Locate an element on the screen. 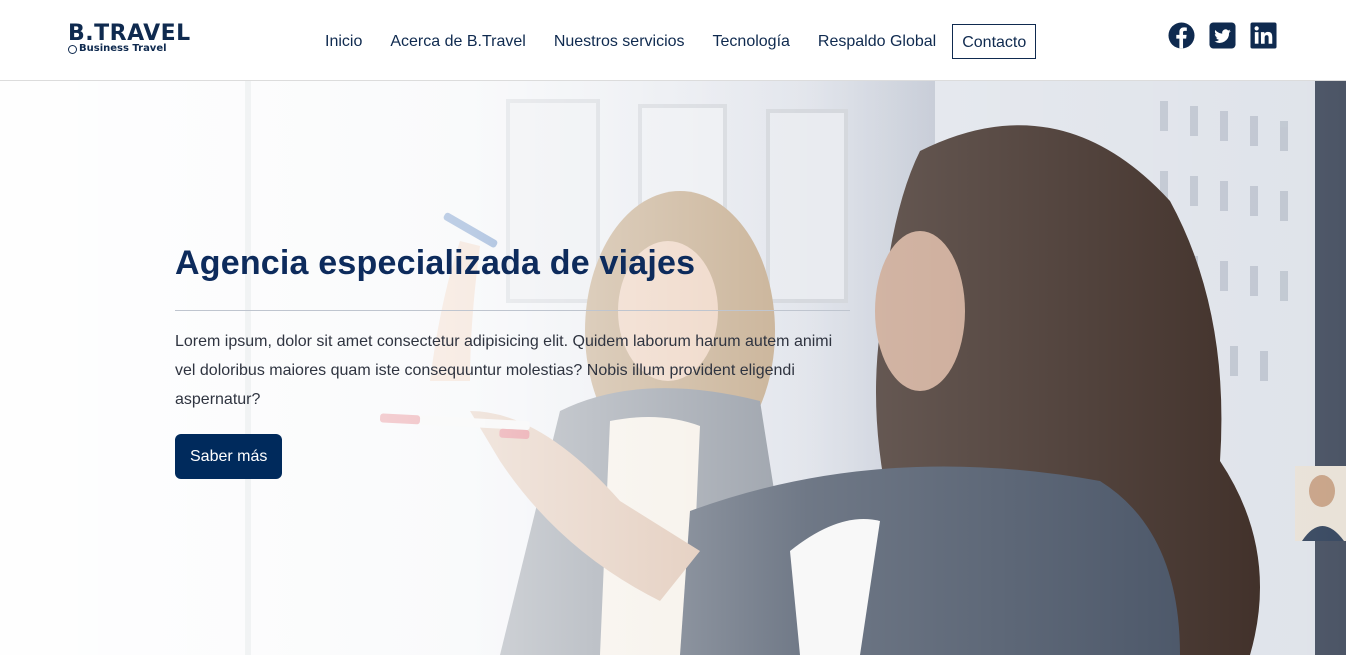 The width and height of the screenshot is (1346, 655). social-links is located at coordinates (1222, 35).